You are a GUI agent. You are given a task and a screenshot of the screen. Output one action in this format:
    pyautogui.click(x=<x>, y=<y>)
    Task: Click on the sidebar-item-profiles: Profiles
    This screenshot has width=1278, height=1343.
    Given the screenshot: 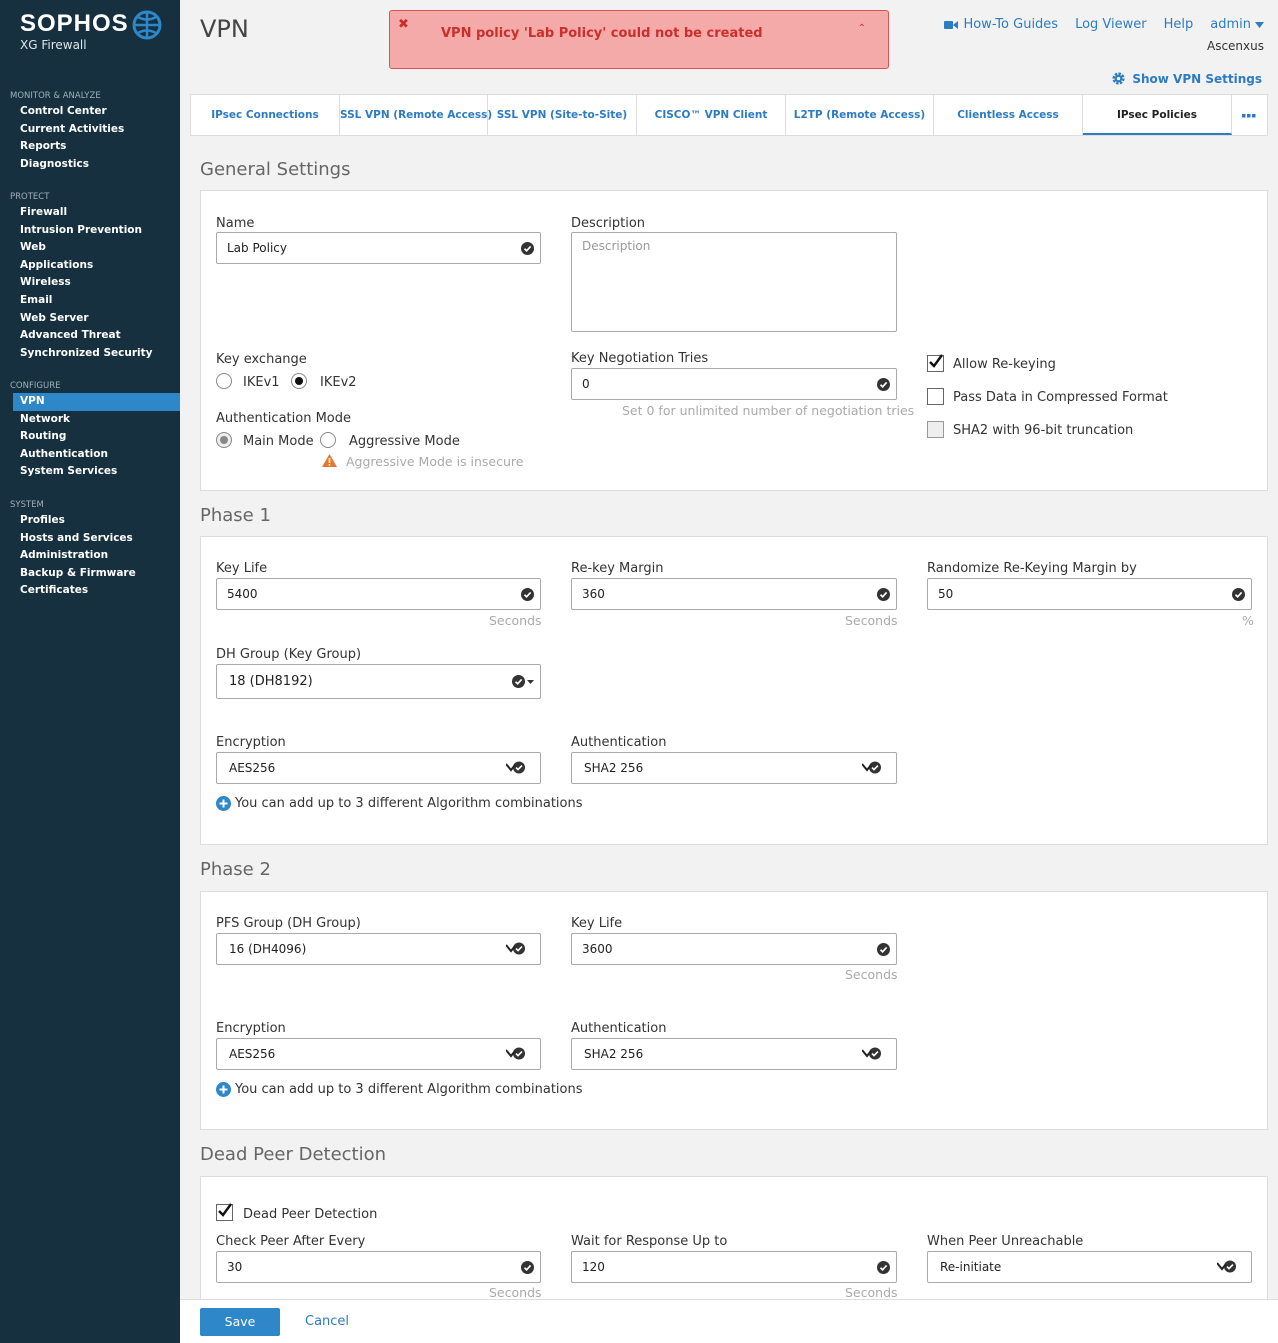 What is the action you would take?
    pyautogui.click(x=90, y=521)
    